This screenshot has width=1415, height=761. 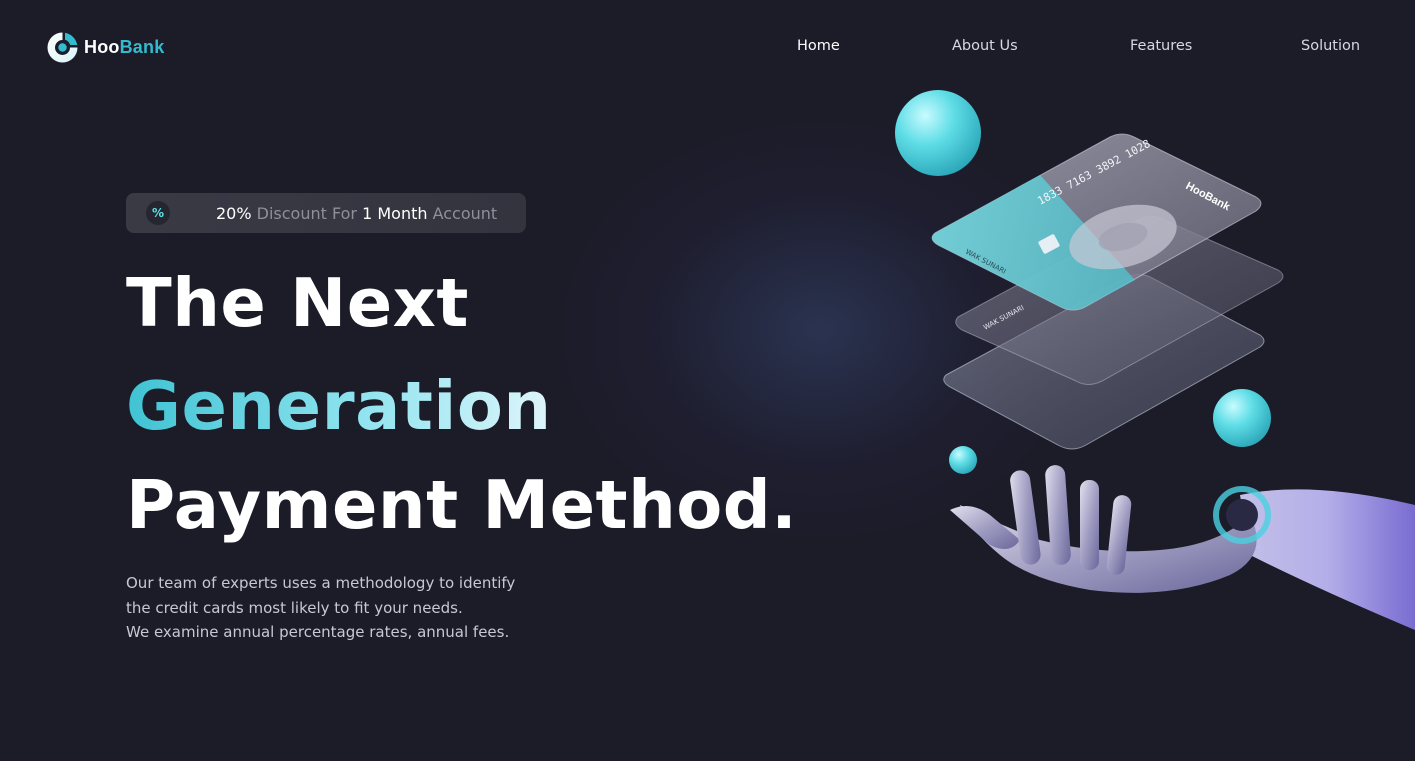 I want to click on discount-badge: % 20% Discount For 1 Month Account, so click(x=326, y=213).